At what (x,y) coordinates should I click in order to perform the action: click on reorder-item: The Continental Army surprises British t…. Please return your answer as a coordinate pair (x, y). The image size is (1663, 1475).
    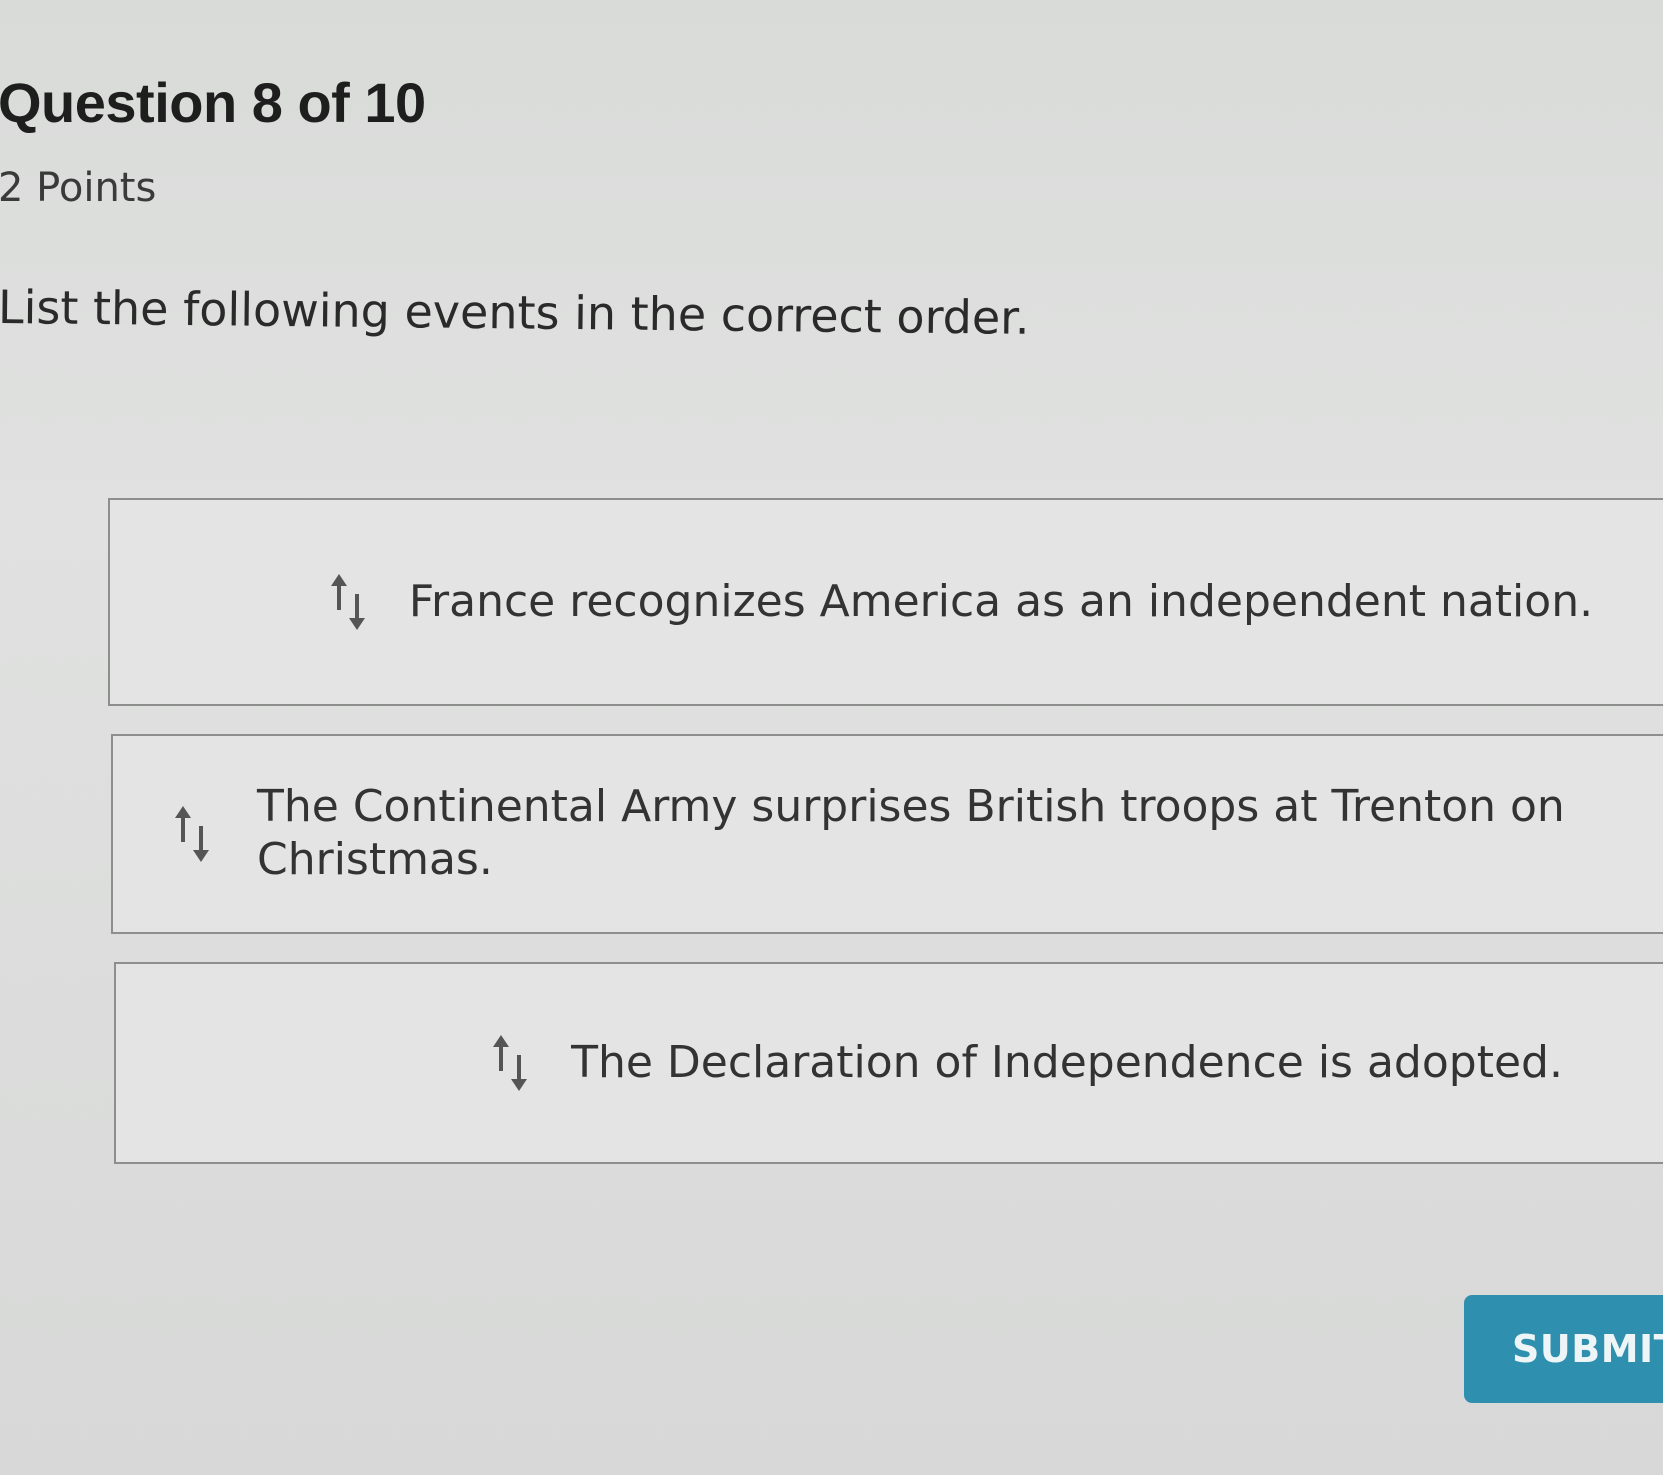
    Looking at the image, I should click on (887, 834).